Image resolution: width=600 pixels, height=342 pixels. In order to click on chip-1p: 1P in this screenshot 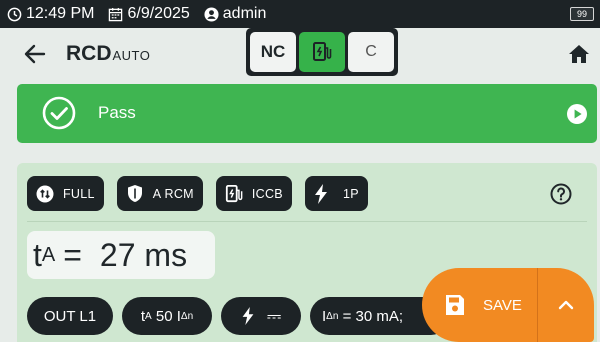, I will do `click(336, 193)`.